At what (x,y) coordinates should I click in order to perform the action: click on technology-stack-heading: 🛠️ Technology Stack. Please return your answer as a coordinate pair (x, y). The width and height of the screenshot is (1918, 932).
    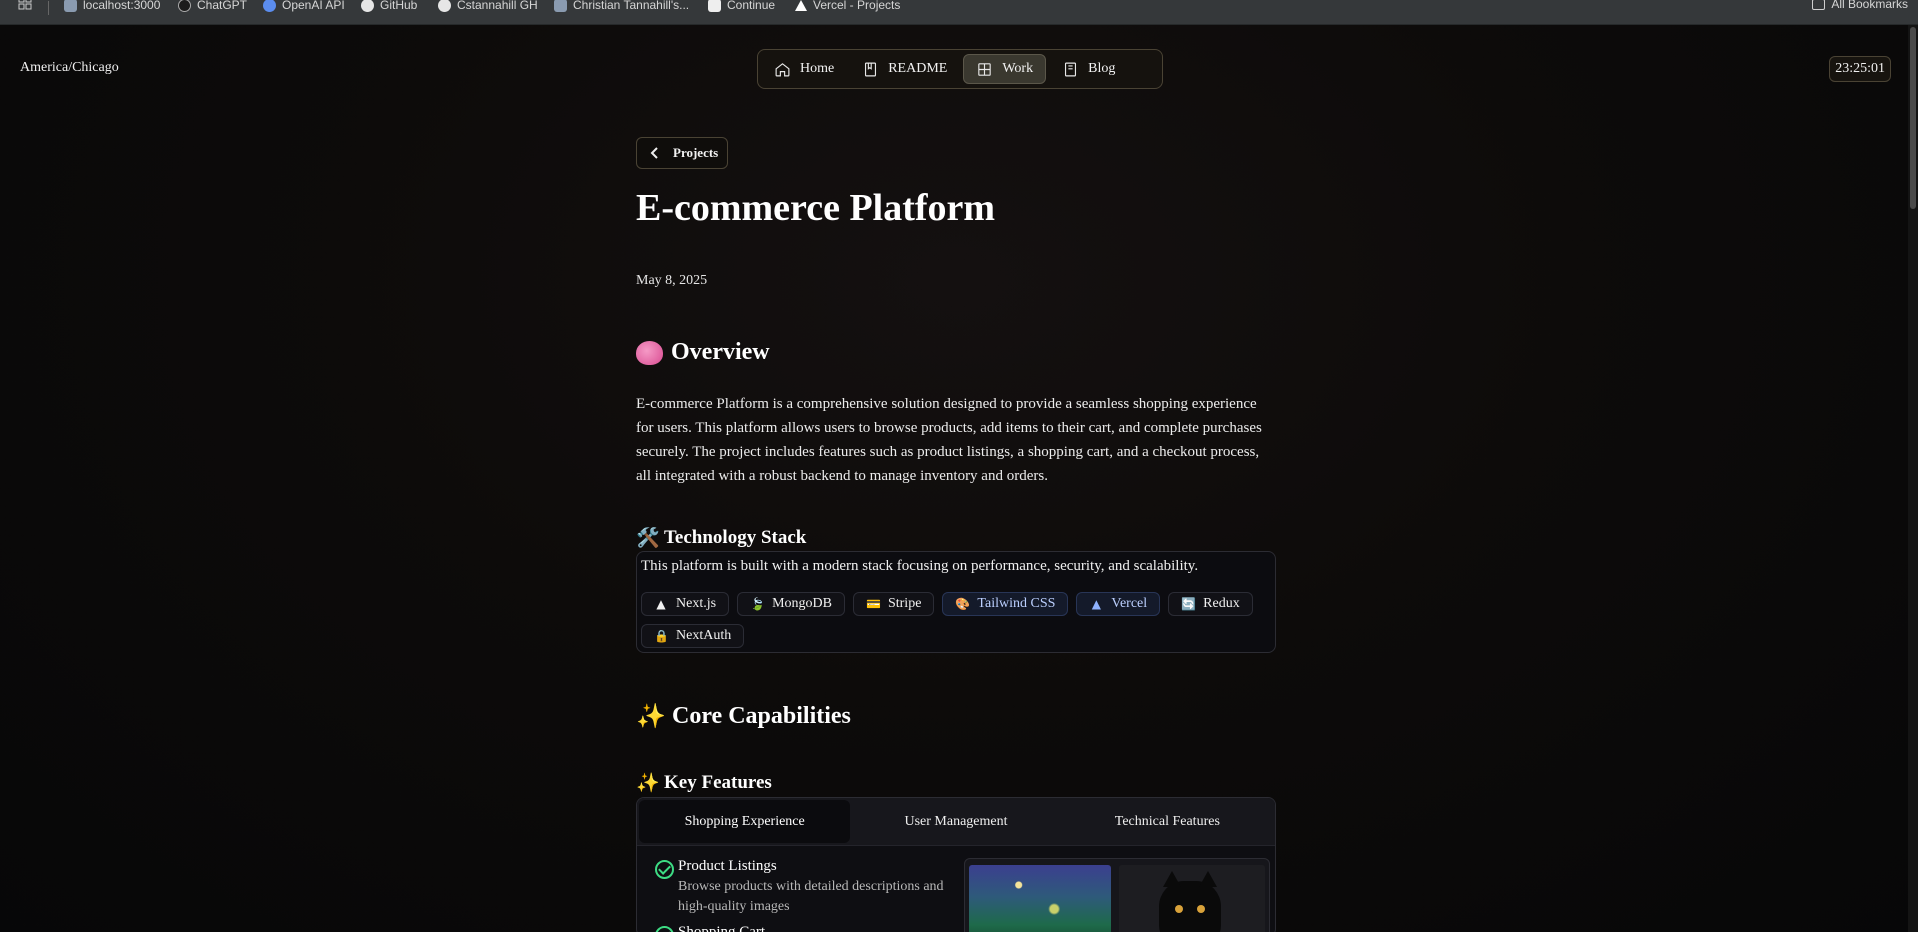
    Looking at the image, I should click on (721, 538).